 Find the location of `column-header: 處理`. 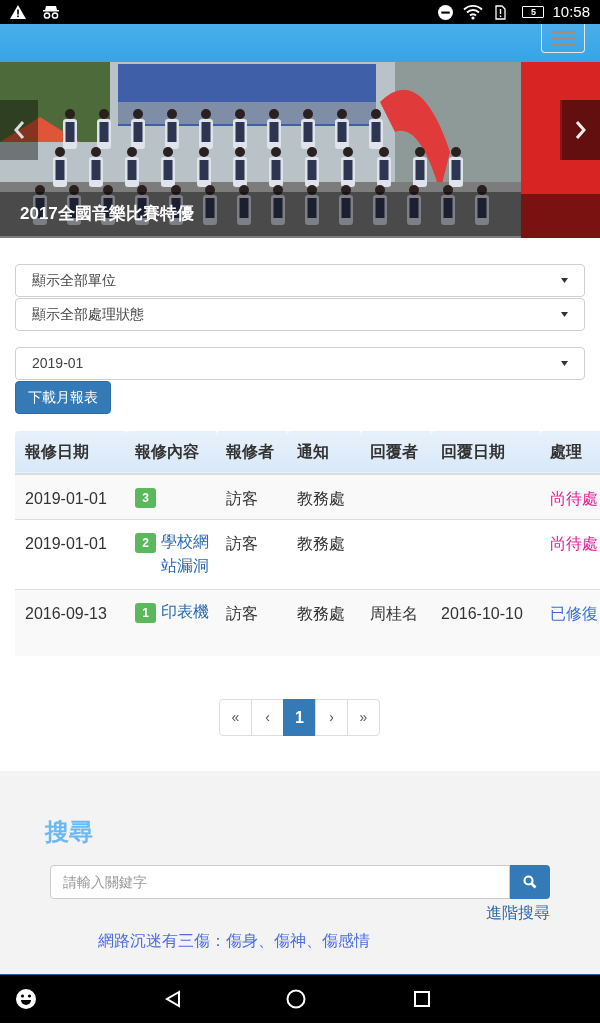

column-header: 處理 is located at coordinates (566, 451).